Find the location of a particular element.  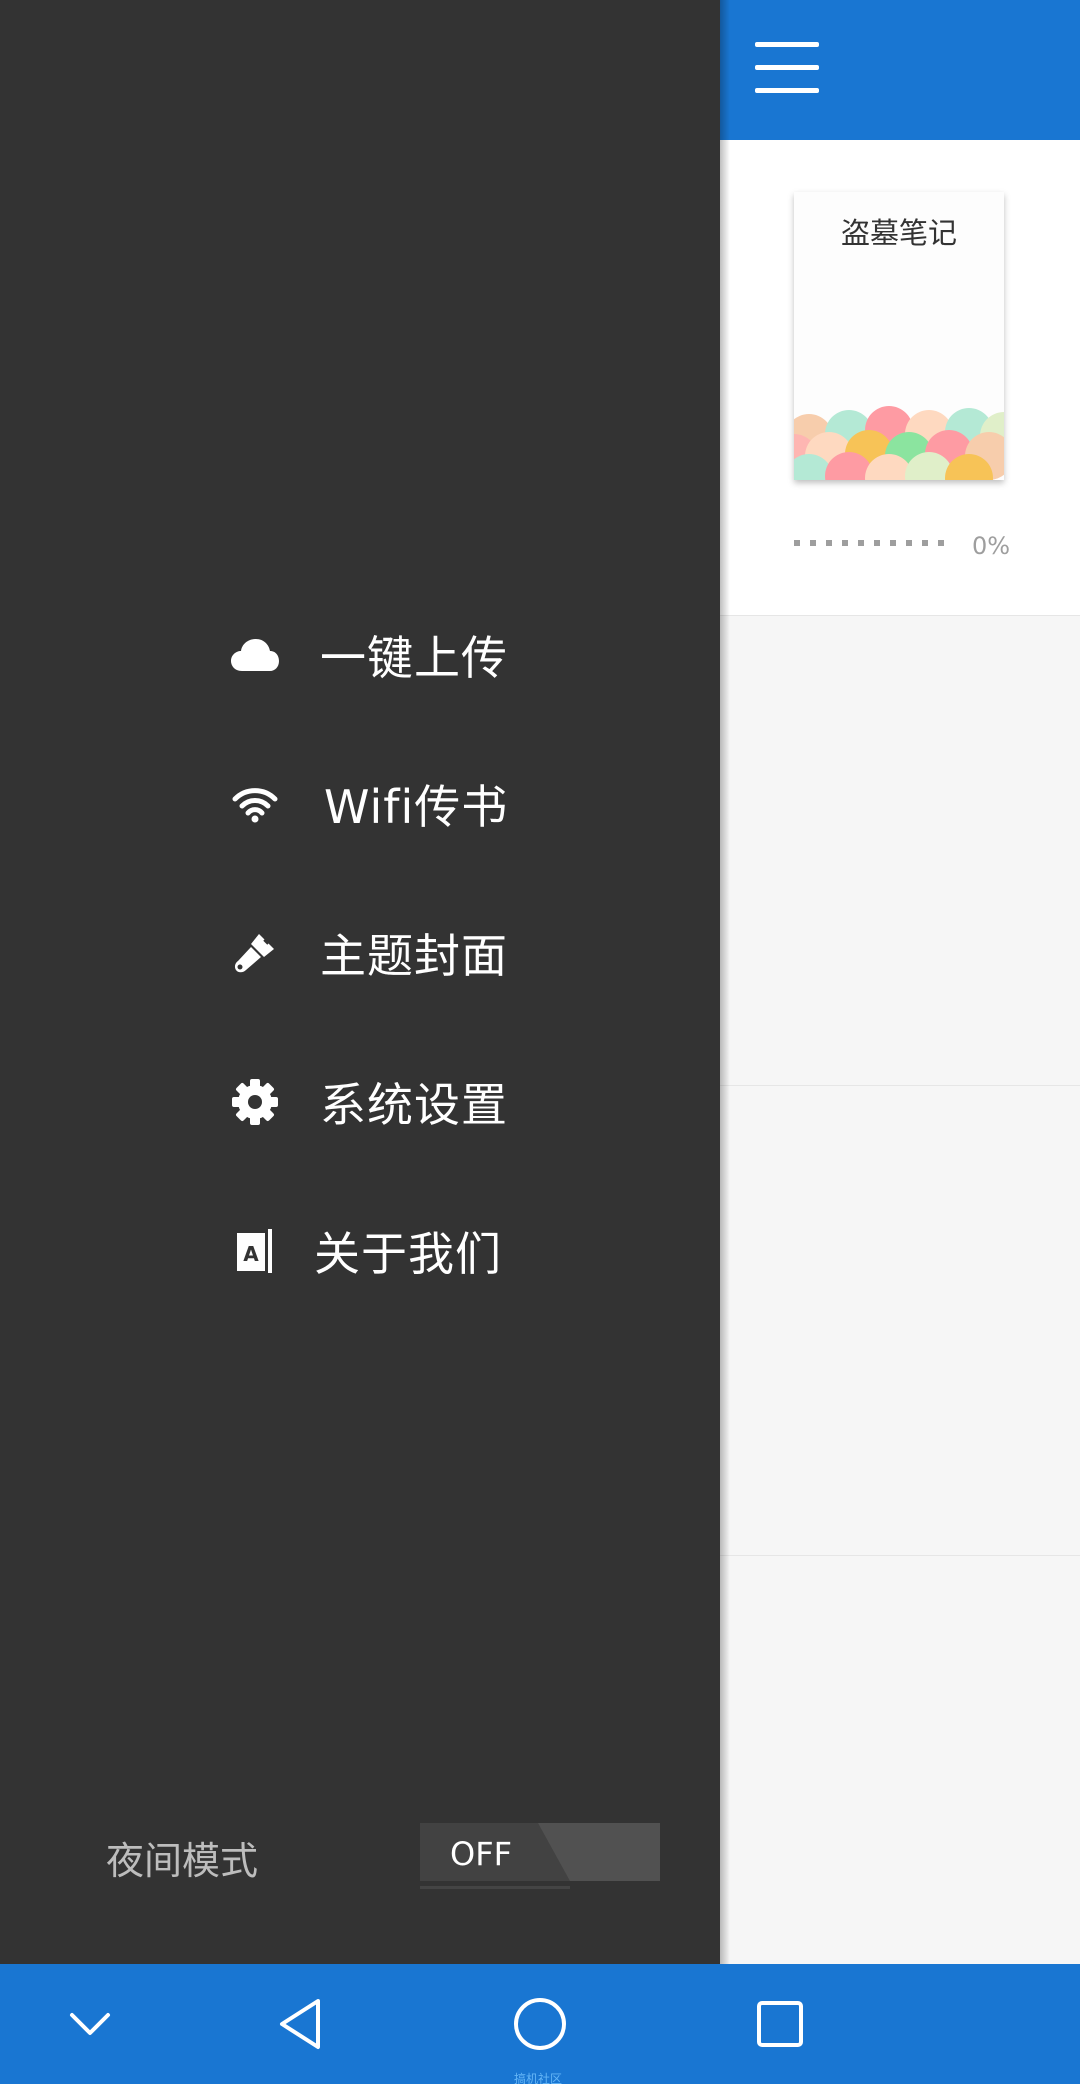

menu-label-about: 关于我们 is located at coordinates (408, 1254).